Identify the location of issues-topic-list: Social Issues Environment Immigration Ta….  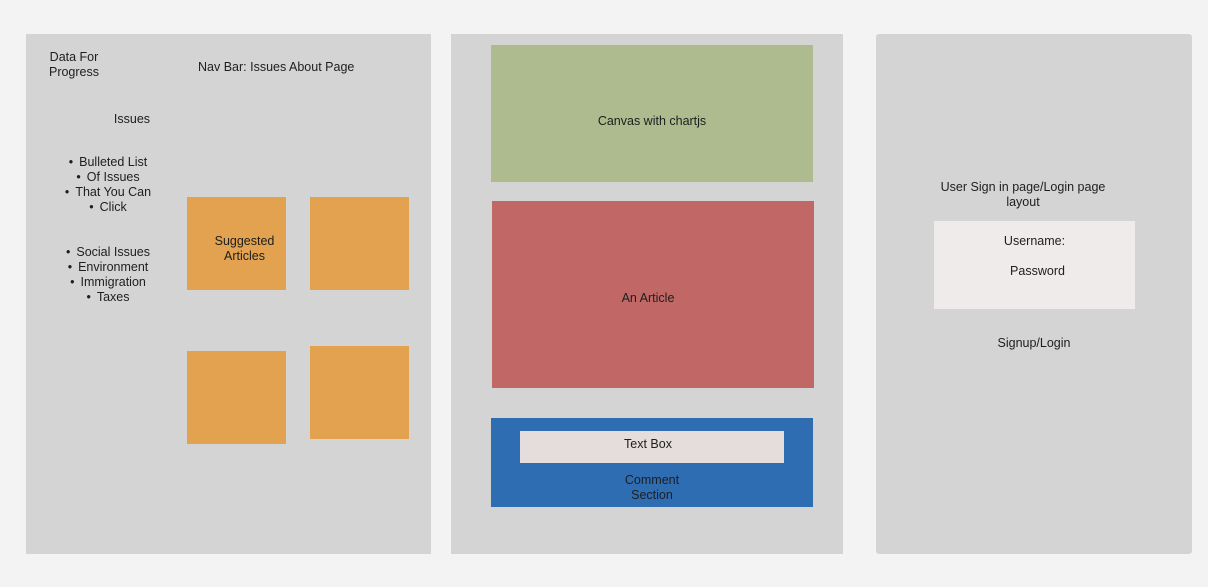
(108, 275).